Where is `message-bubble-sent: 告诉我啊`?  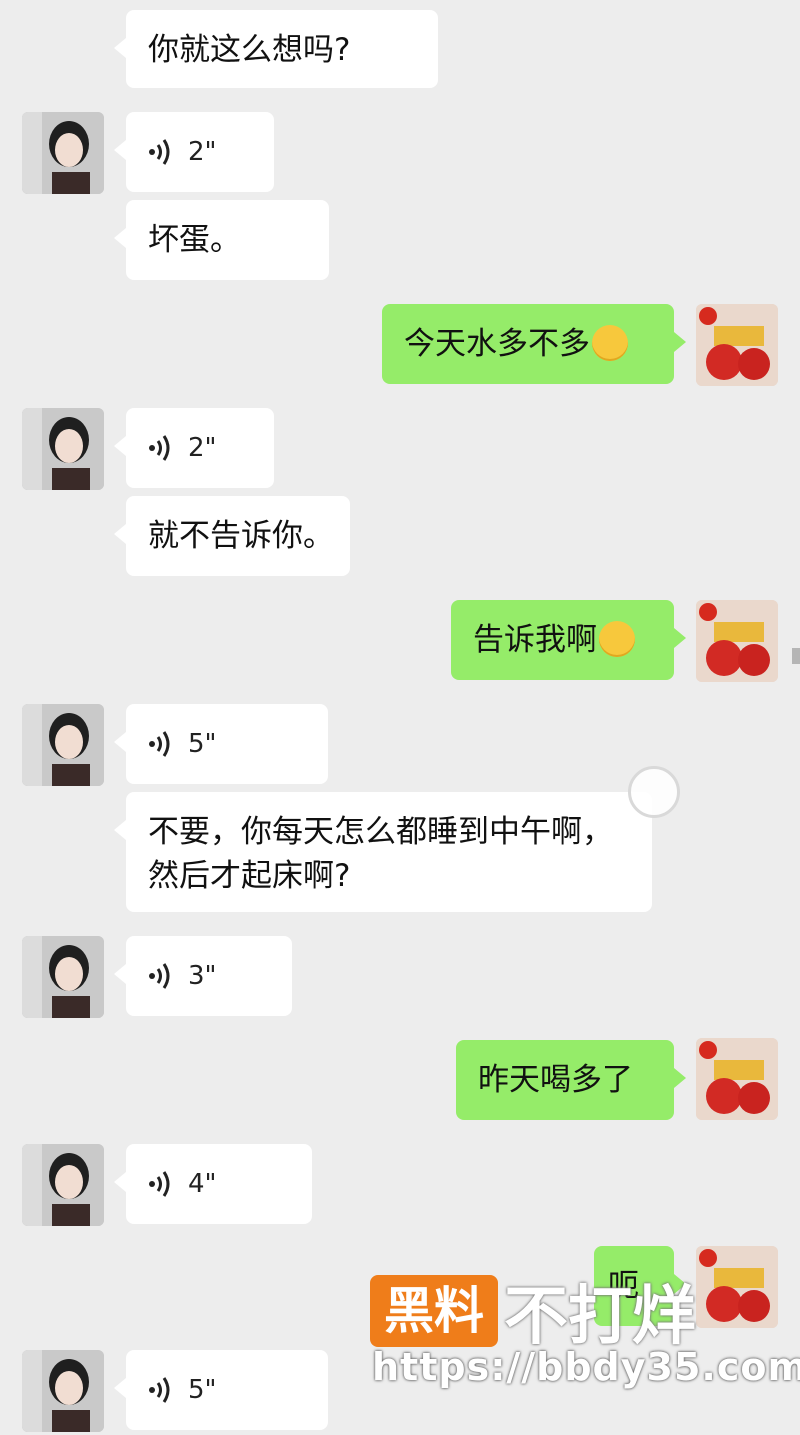 message-bubble-sent: 告诉我啊 is located at coordinates (568, 640).